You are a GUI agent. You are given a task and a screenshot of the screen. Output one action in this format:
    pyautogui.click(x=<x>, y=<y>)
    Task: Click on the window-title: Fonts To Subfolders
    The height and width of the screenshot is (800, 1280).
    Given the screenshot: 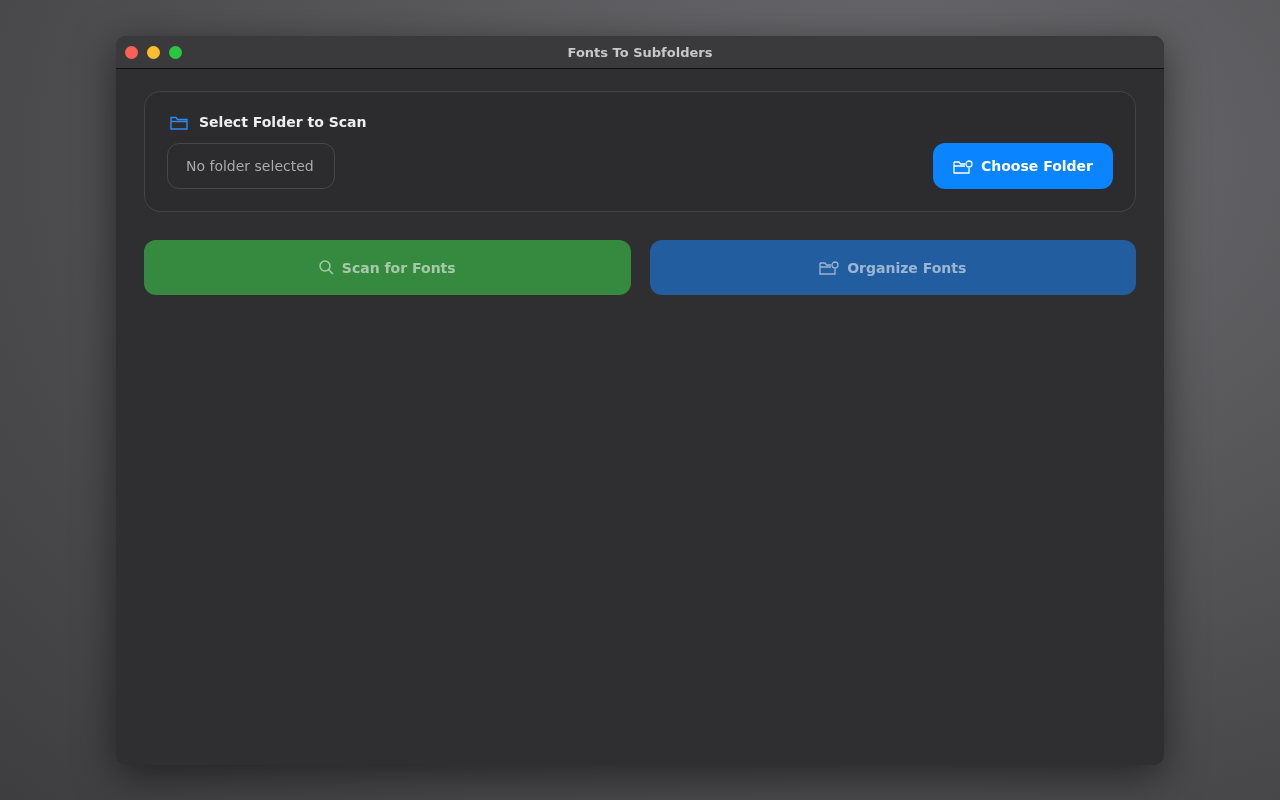 What is the action you would take?
    pyautogui.click(x=640, y=52)
    